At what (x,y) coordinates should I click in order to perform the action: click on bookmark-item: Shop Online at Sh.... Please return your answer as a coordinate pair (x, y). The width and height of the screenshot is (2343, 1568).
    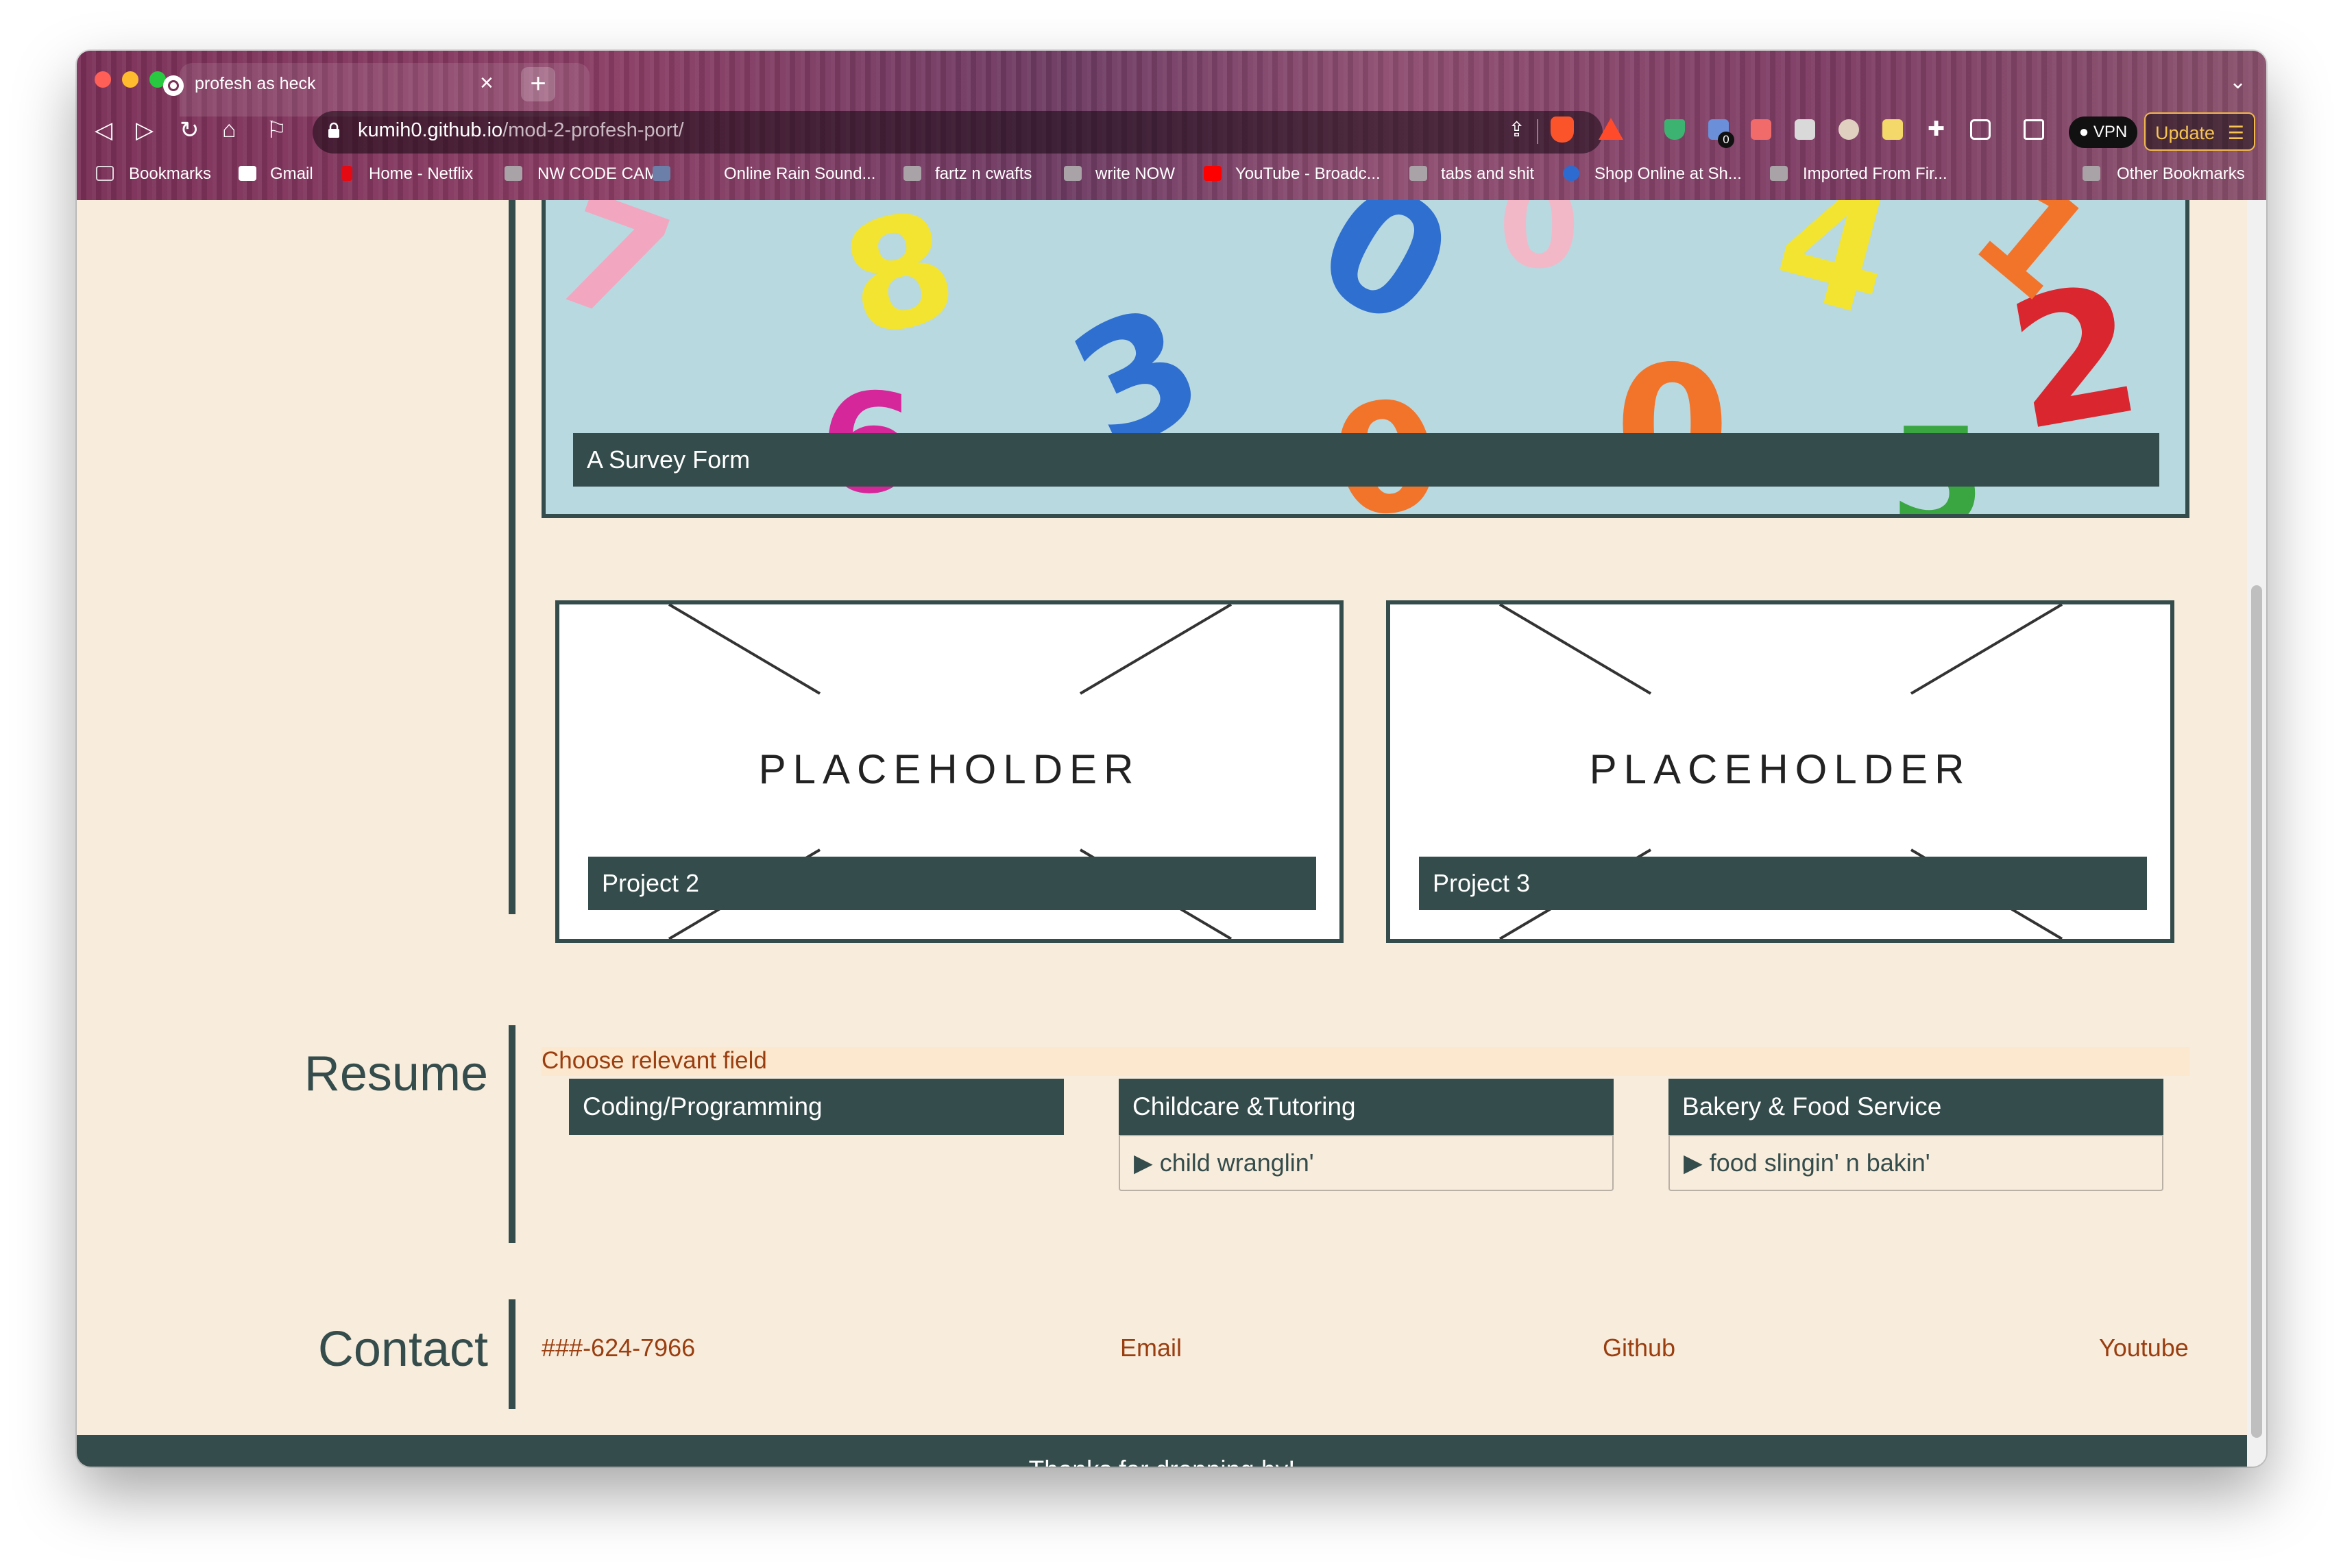
    Looking at the image, I should click on (1668, 174).